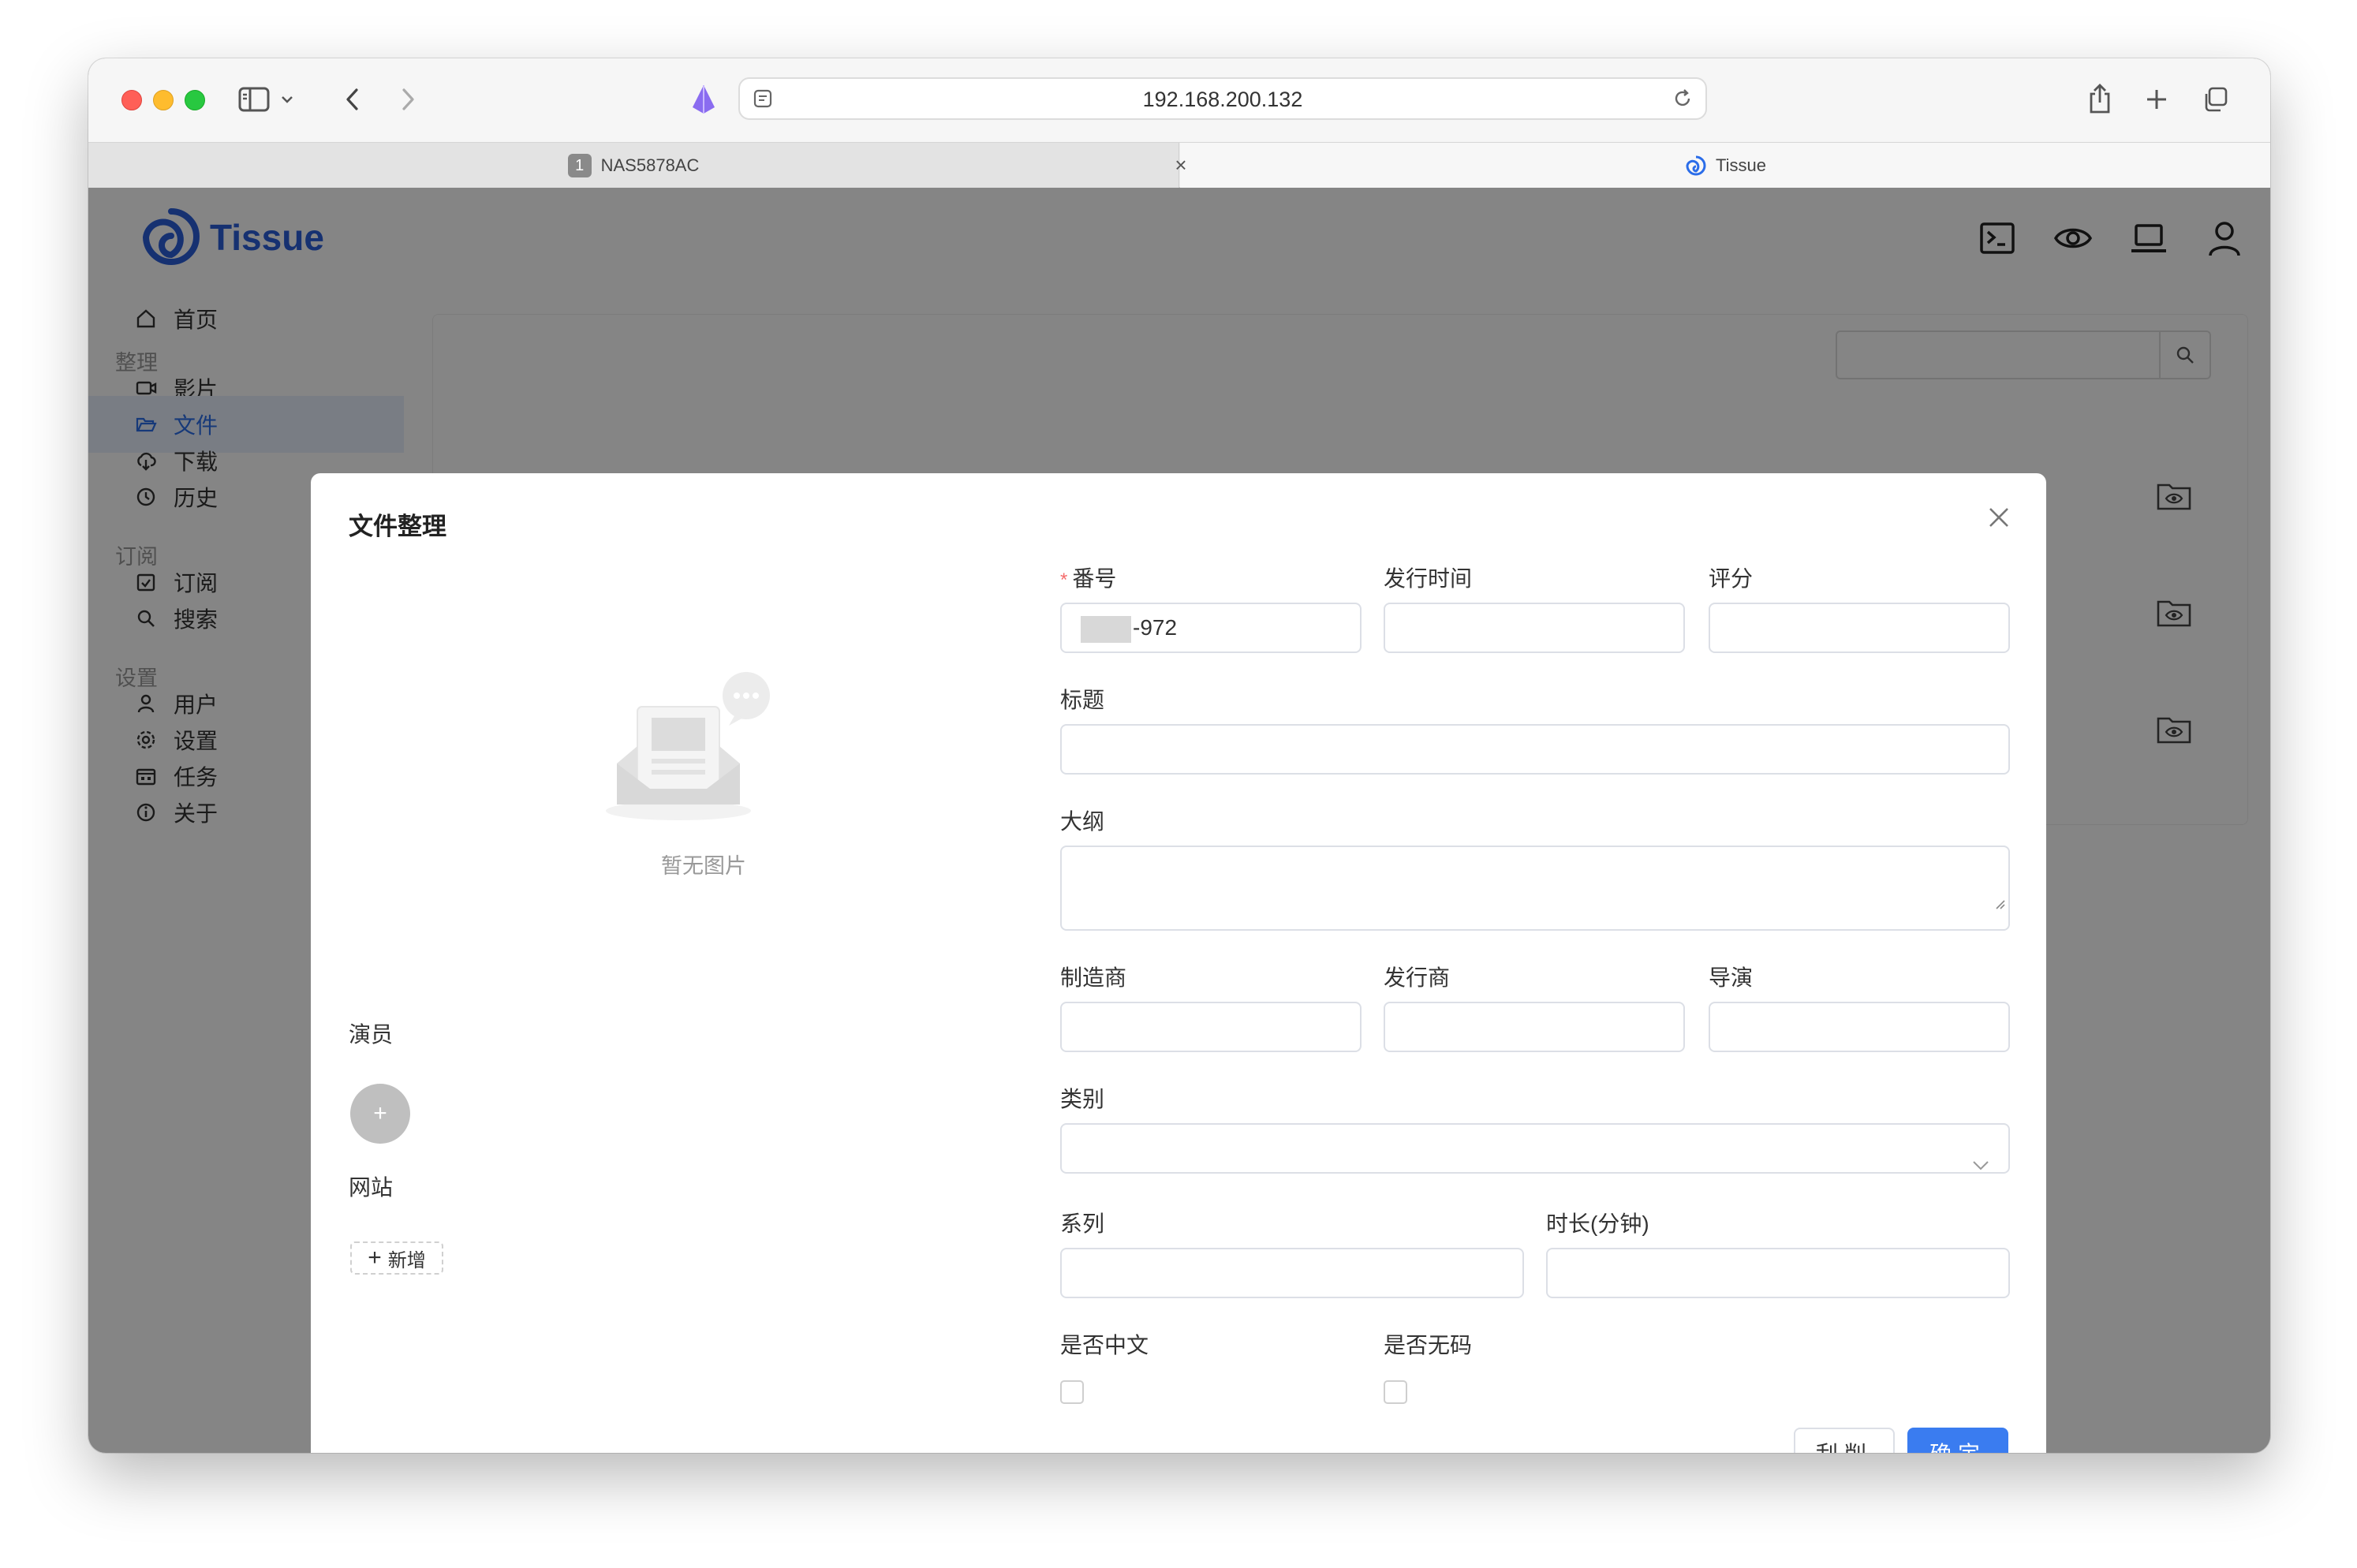 This screenshot has width=2357, height=1568. What do you see at coordinates (1429, 578) in the screenshot?
I see `release-date-label: 发行时间` at bounding box center [1429, 578].